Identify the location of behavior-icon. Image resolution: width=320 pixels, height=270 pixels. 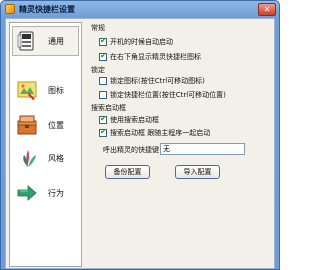
(27, 193).